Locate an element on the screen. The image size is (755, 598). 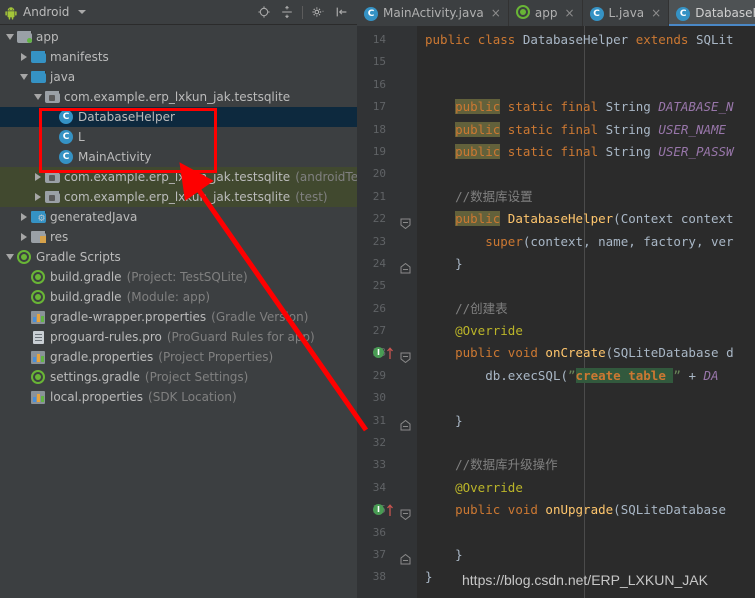
tree-row: gradle.properties (Project Properties) is located at coordinates (178, 357).